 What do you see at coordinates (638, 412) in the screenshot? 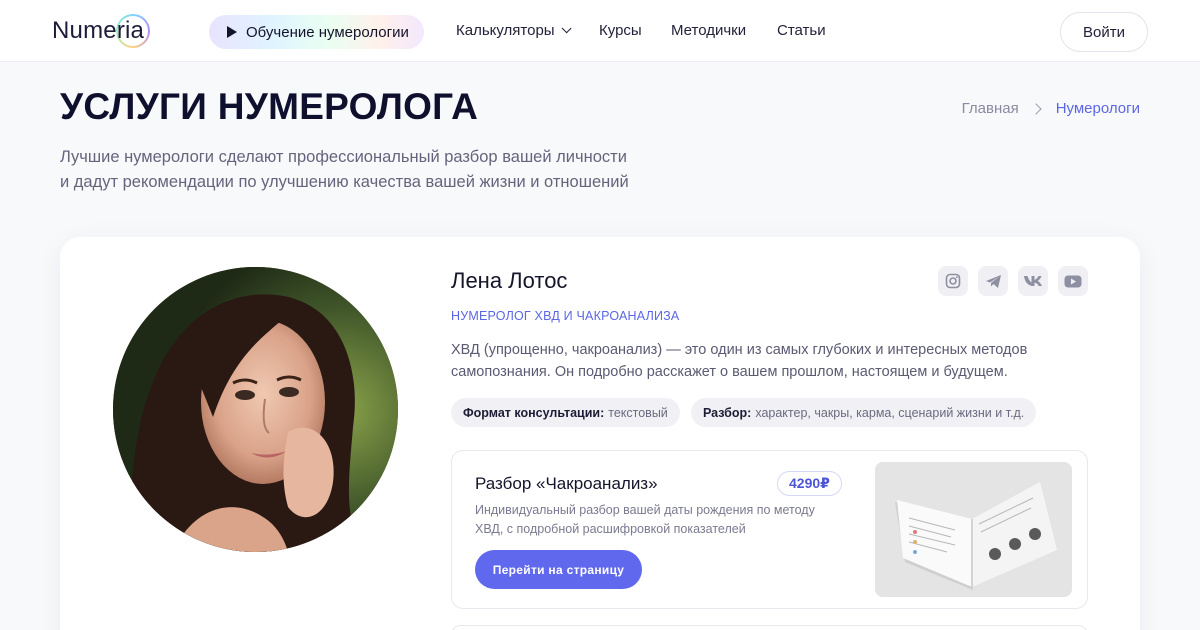
I see `format-value: текстовый` at bounding box center [638, 412].